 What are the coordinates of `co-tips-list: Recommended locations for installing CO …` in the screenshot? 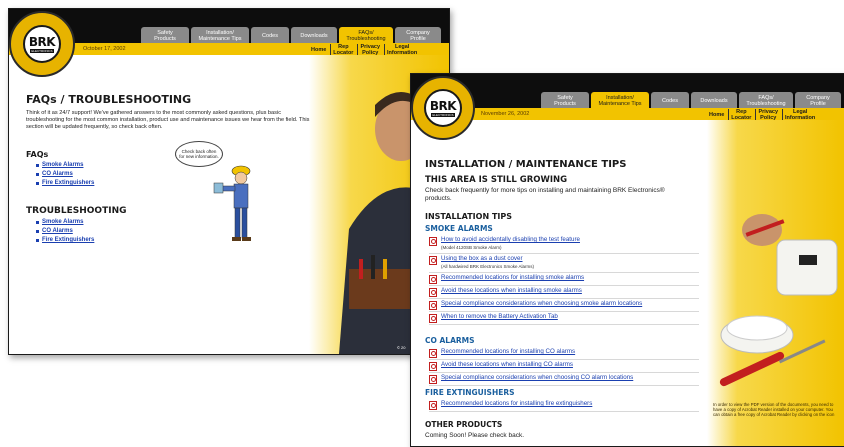 It's located at (564, 366).